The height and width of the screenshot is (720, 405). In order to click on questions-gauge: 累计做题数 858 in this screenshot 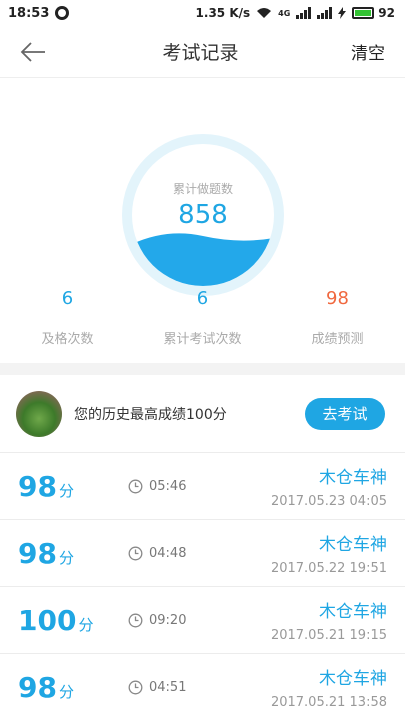, I will do `click(203, 215)`.